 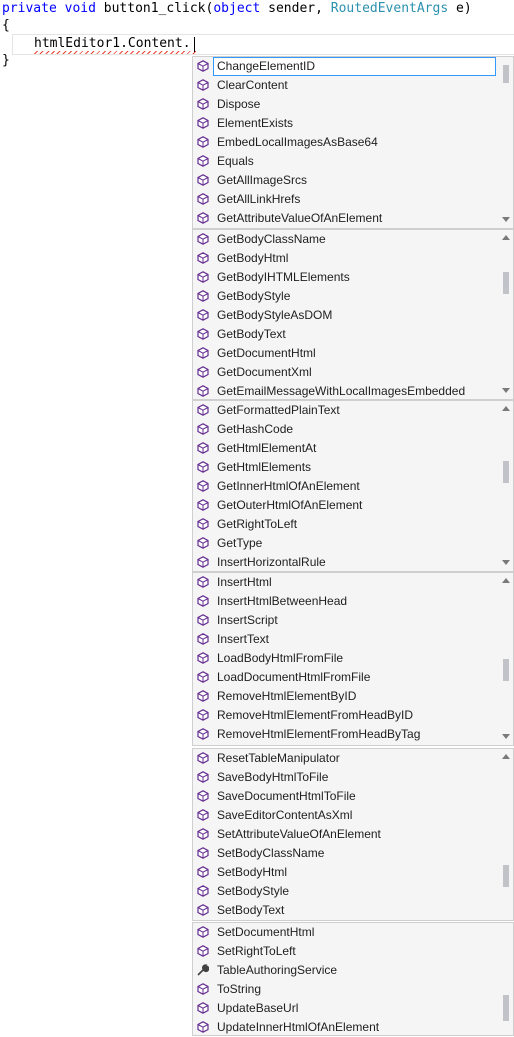 What do you see at coordinates (343, 970) in the screenshot?
I see `completion-item: TableAuthoringService` at bounding box center [343, 970].